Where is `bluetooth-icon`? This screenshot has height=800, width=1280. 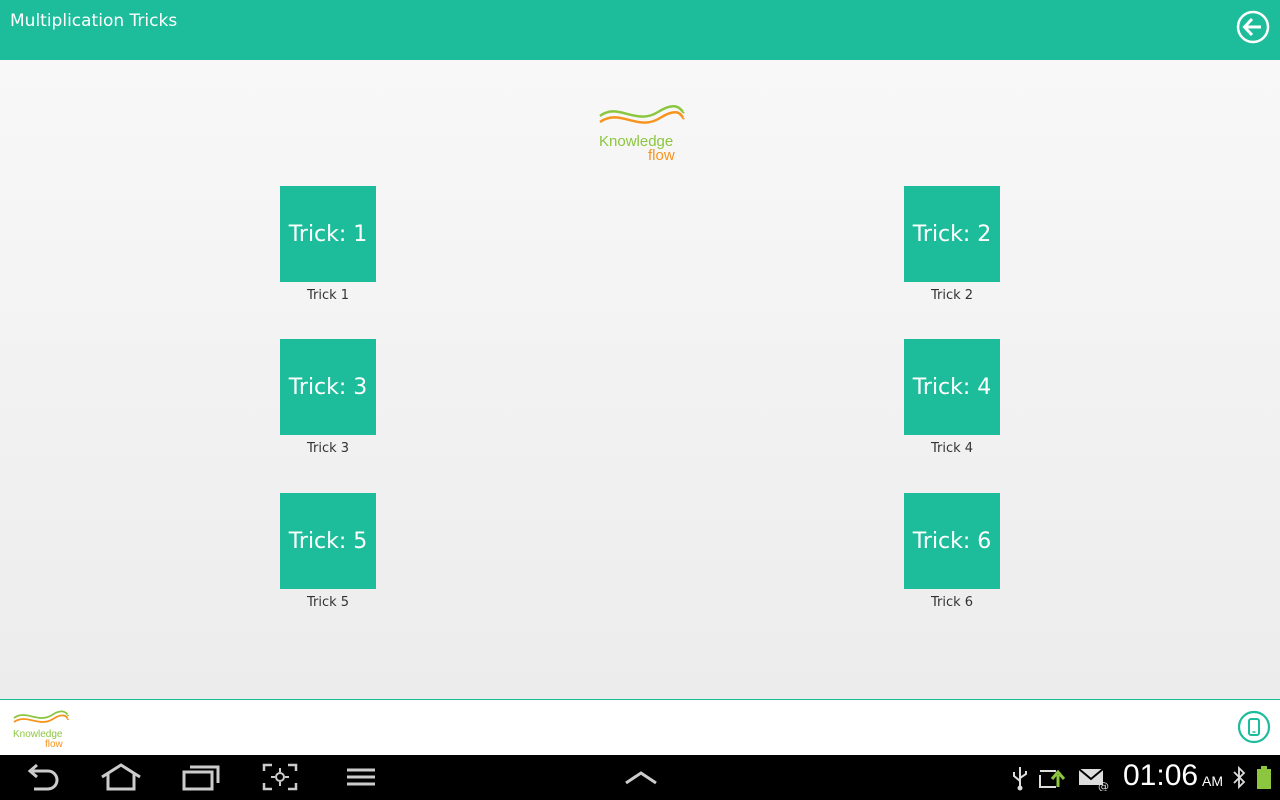
bluetooth-icon is located at coordinates (1239, 777).